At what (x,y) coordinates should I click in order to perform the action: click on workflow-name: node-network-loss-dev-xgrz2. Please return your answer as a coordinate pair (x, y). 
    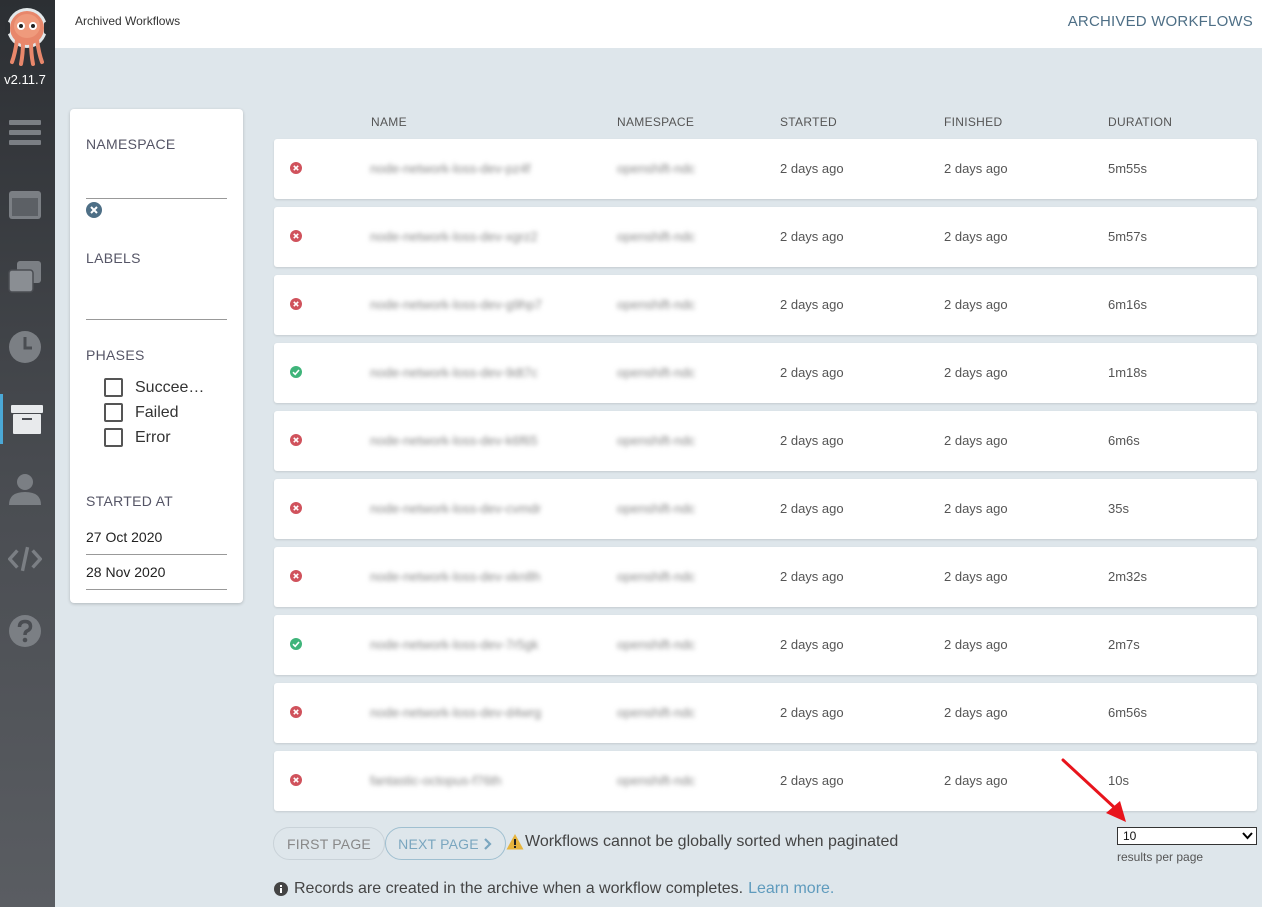
    Looking at the image, I should click on (454, 236).